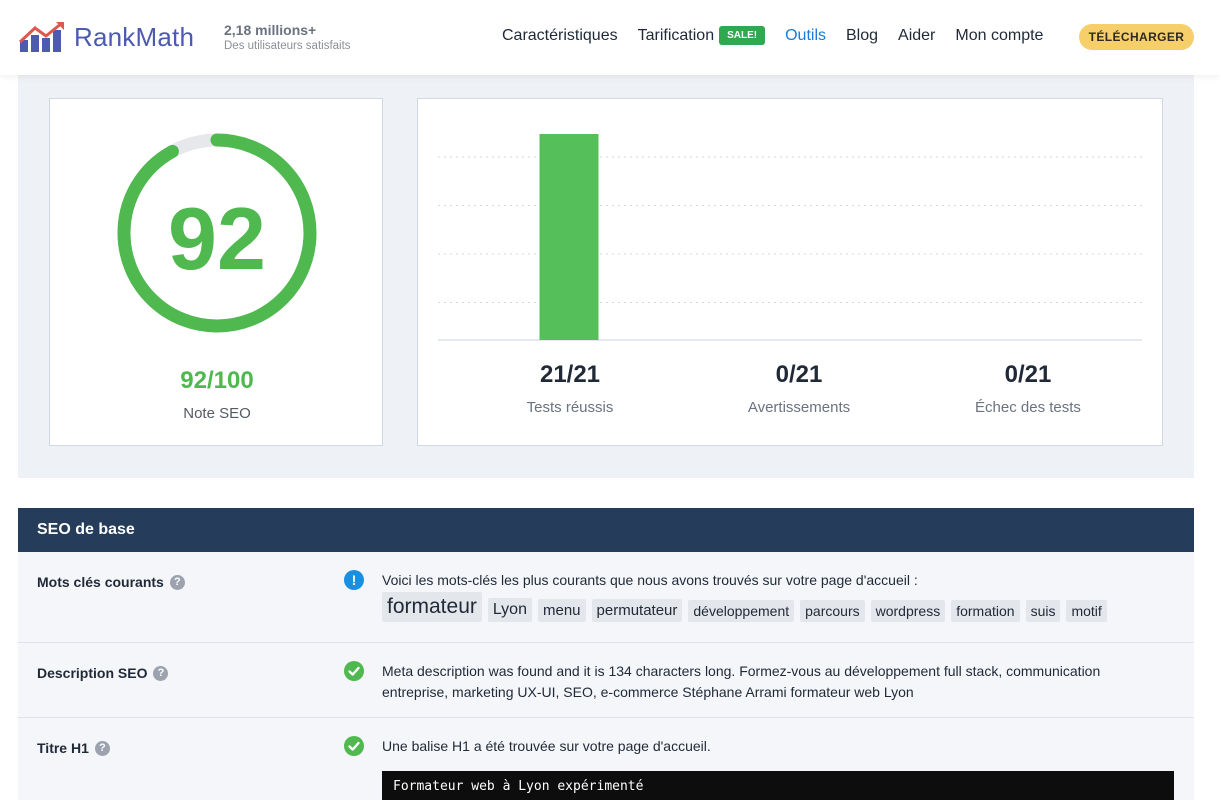  What do you see at coordinates (1028, 407) in the screenshot?
I see `stat-failed-label: Échec des tests` at bounding box center [1028, 407].